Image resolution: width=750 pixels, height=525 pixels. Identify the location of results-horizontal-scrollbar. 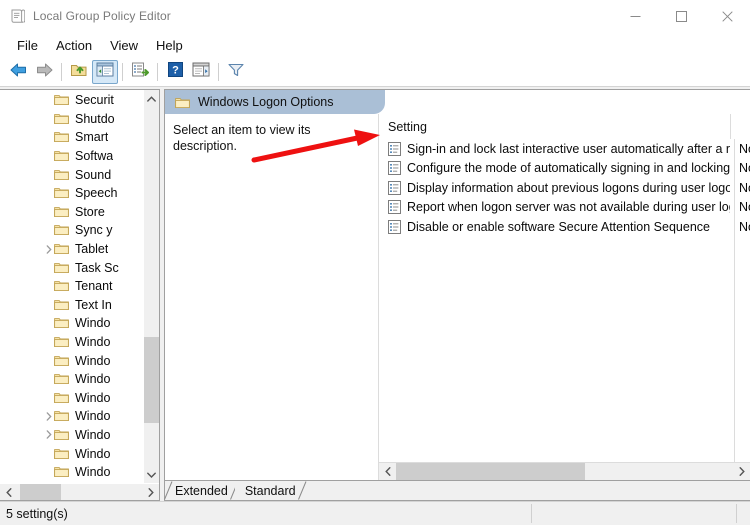
(564, 471).